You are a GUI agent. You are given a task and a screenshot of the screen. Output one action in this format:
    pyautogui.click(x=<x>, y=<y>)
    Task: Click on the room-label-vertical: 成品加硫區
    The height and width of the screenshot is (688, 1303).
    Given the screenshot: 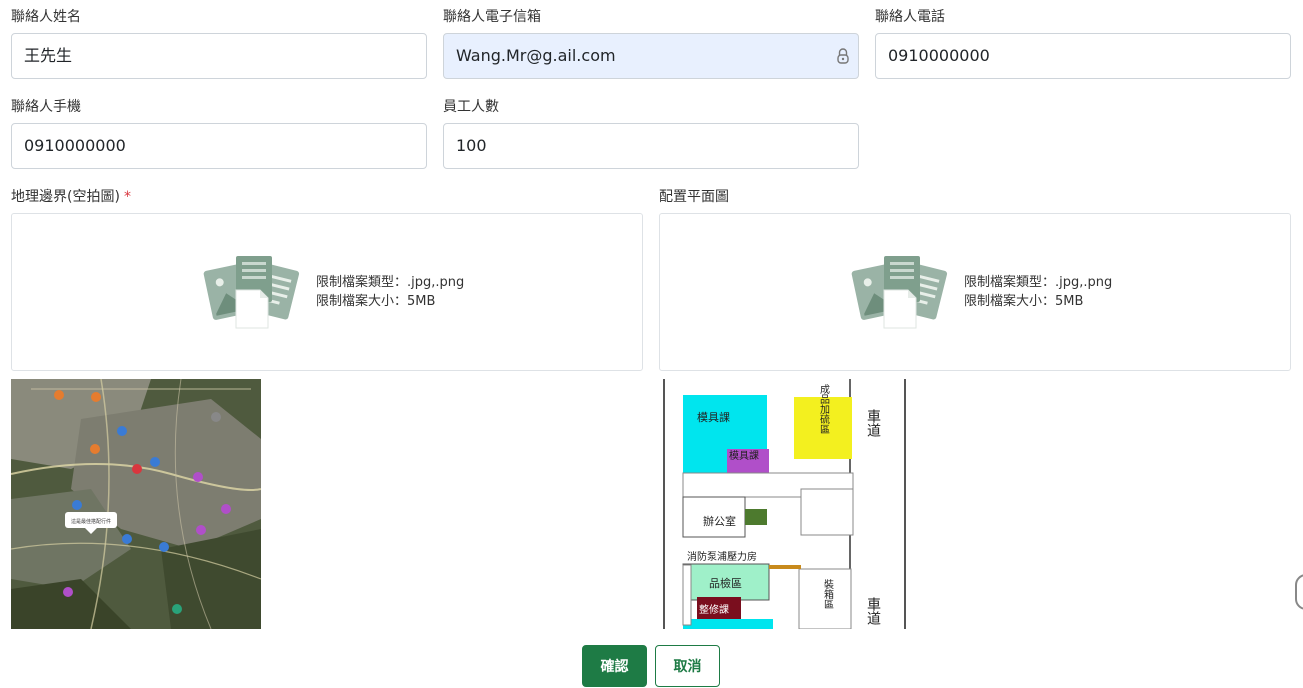 What is the action you would take?
    pyautogui.click(x=824, y=409)
    